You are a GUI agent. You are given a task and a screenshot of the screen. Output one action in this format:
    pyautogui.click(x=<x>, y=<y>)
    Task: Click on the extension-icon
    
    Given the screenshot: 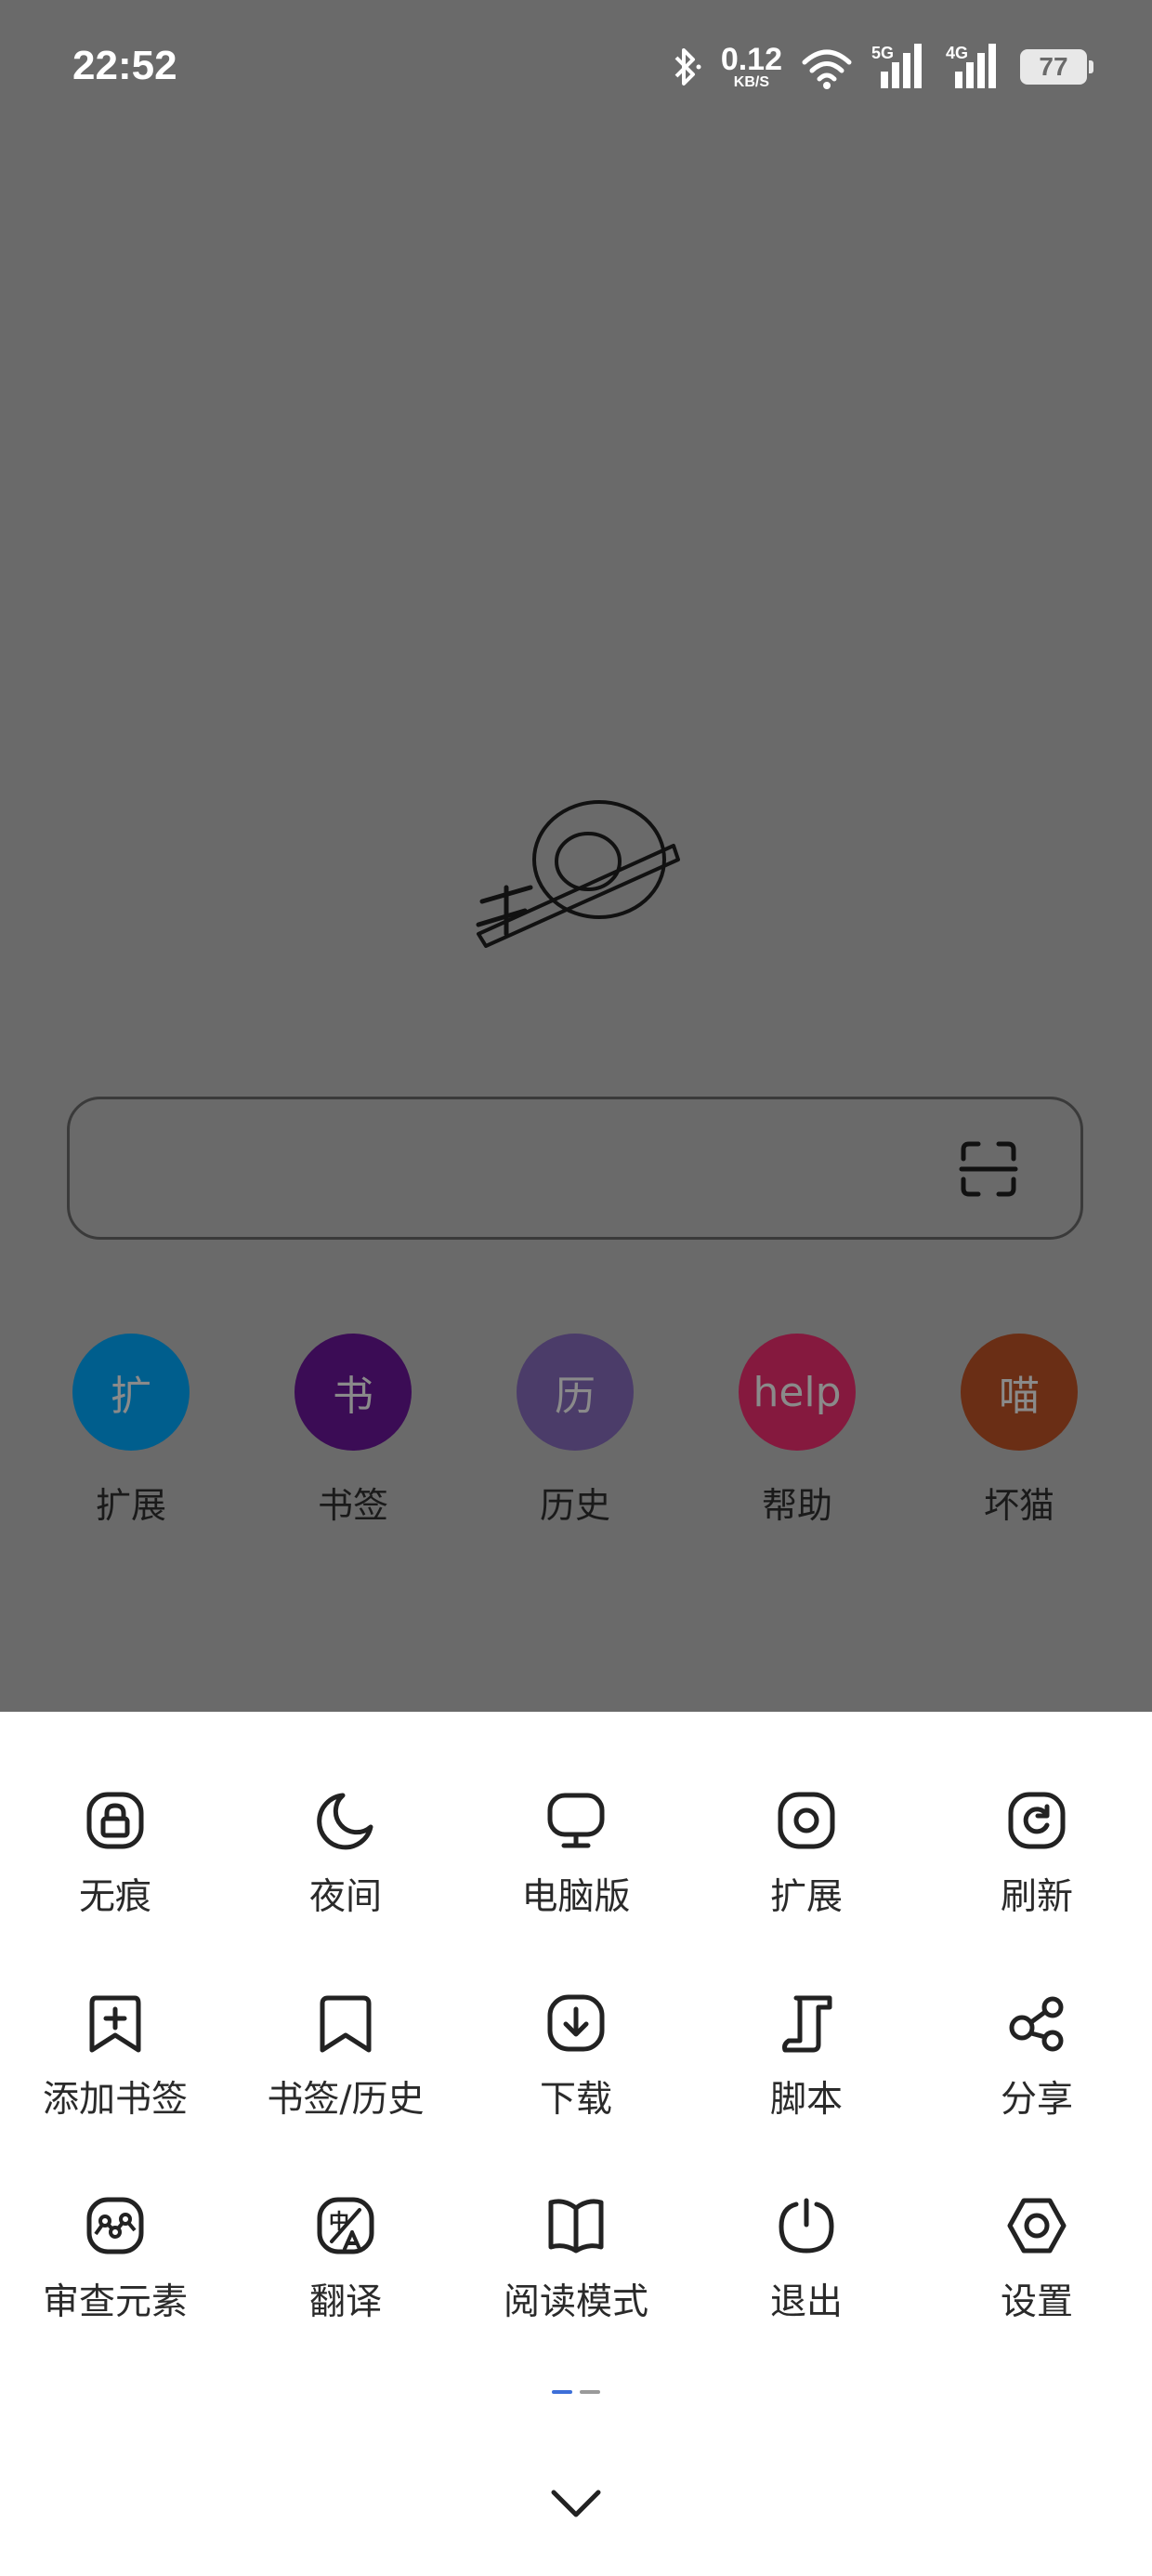 What is the action you would take?
    pyautogui.click(x=806, y=1820)
    